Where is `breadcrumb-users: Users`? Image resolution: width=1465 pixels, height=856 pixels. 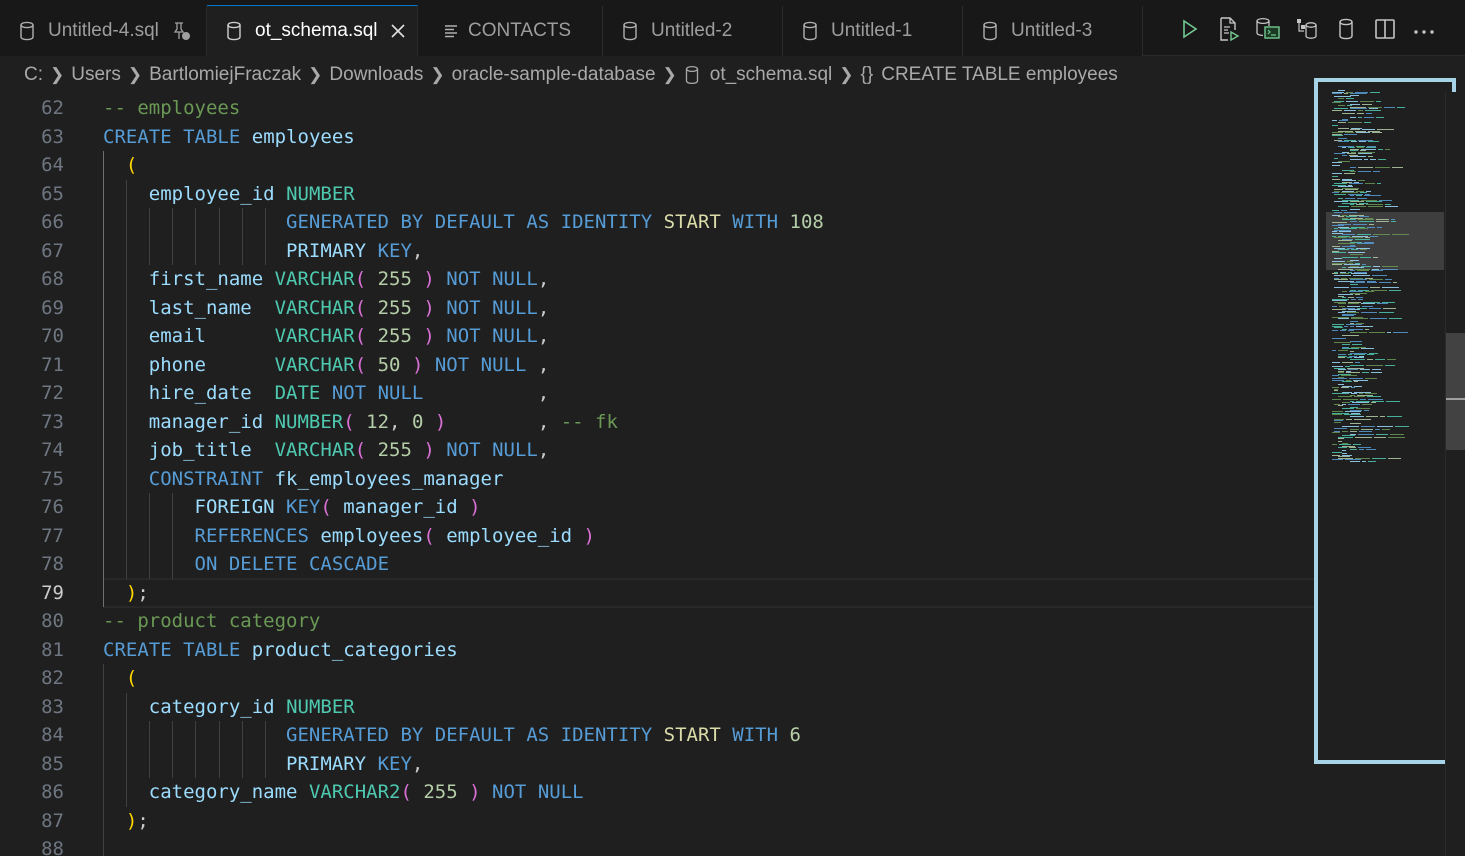 breadcrumb-users: Users is located at coordinates (96, 75).